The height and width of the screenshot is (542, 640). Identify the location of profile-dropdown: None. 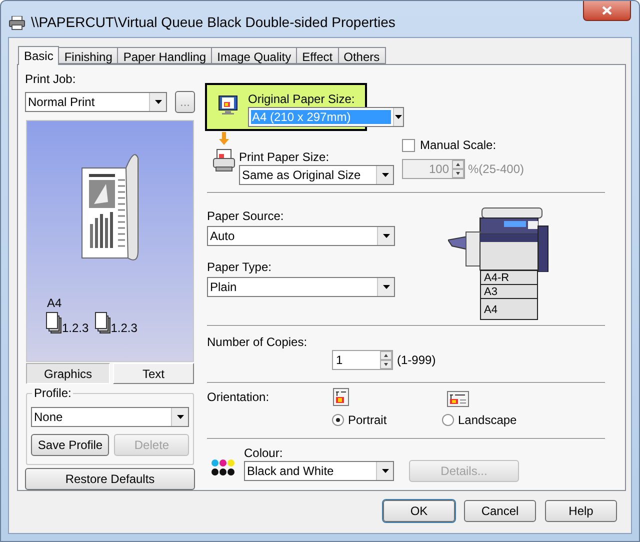
(110, 417).